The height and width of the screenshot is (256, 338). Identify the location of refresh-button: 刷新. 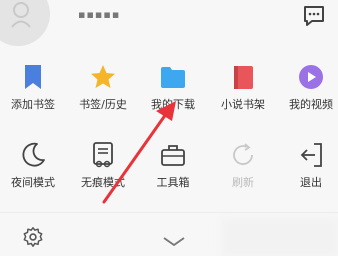
(243, 167).